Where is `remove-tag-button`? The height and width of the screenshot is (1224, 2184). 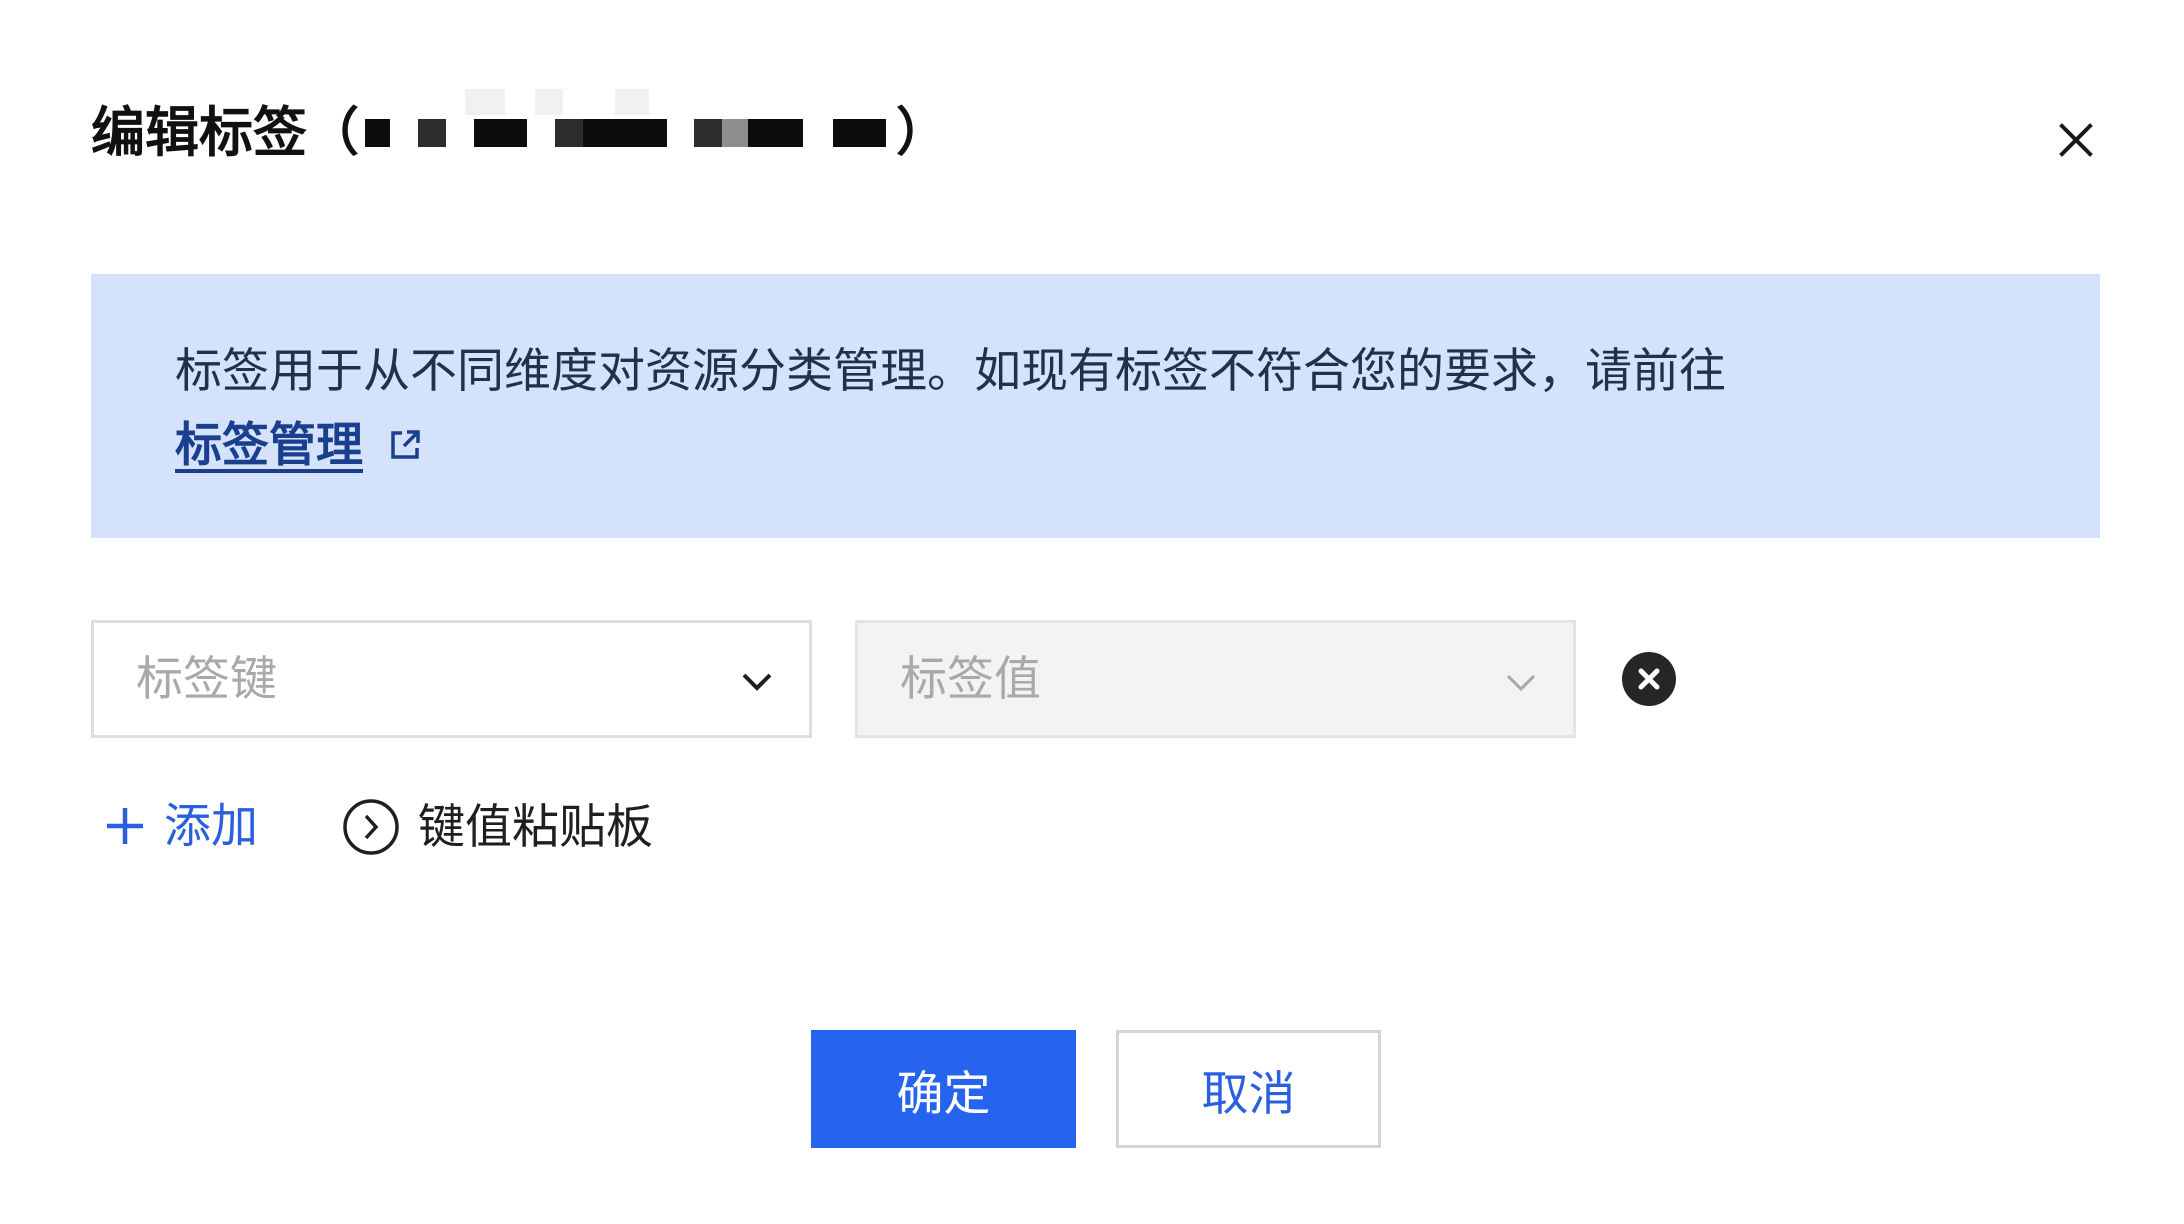
remove-tag-button is located at coordinates (1649, 679).